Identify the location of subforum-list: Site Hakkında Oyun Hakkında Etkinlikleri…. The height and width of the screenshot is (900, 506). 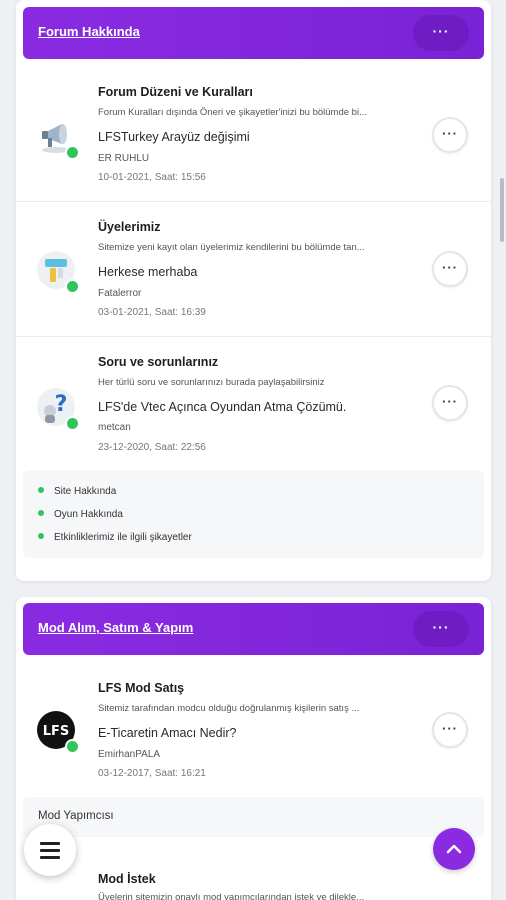
(253, 514).